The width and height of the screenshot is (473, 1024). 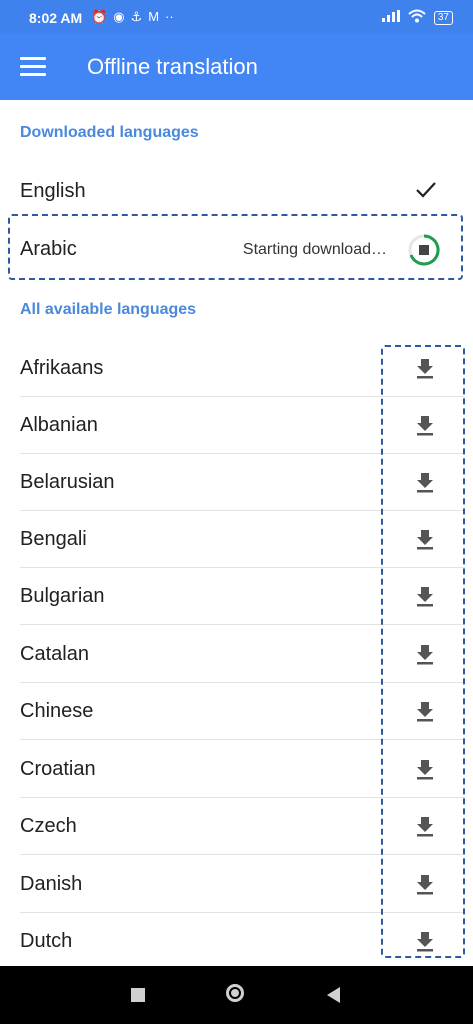 I want to click on highlight-box-arabic, so click(x=235, y=247).